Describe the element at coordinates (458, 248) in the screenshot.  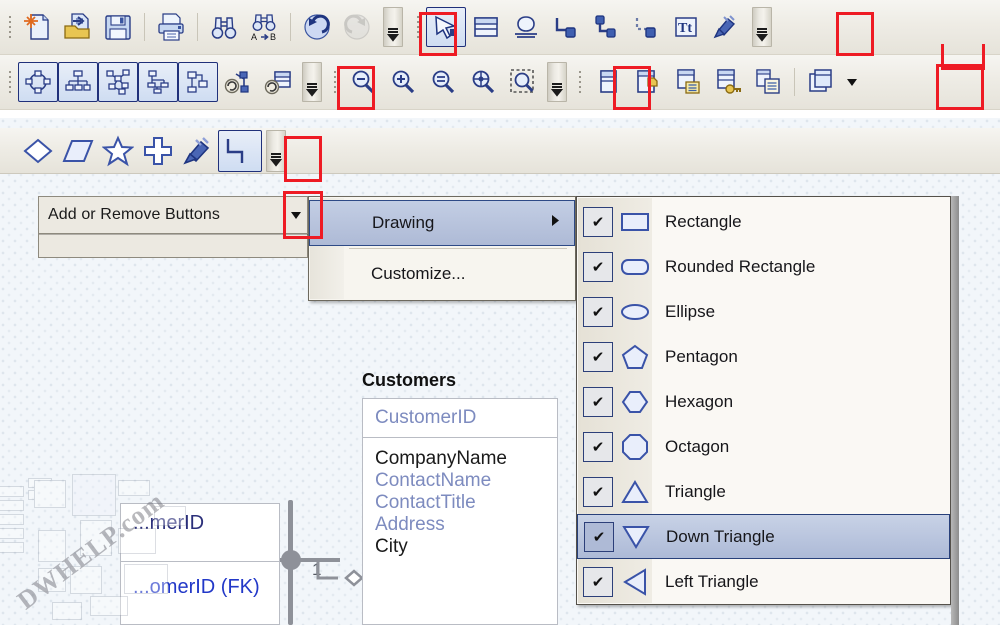
I see `menu-separator` at that location.